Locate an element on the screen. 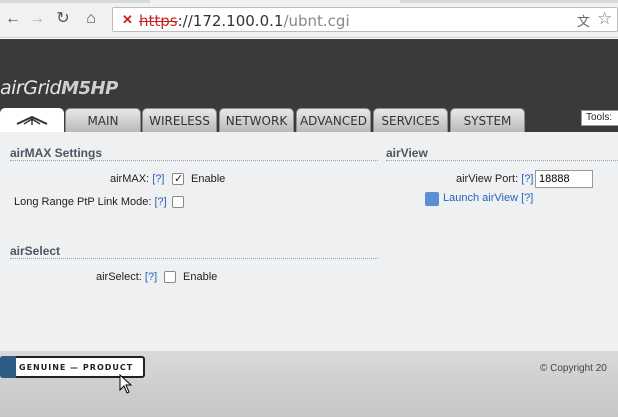 The height and width of the screenshot is (417, 618). mouse-cursor-icon is located at coordinates (126, 384).